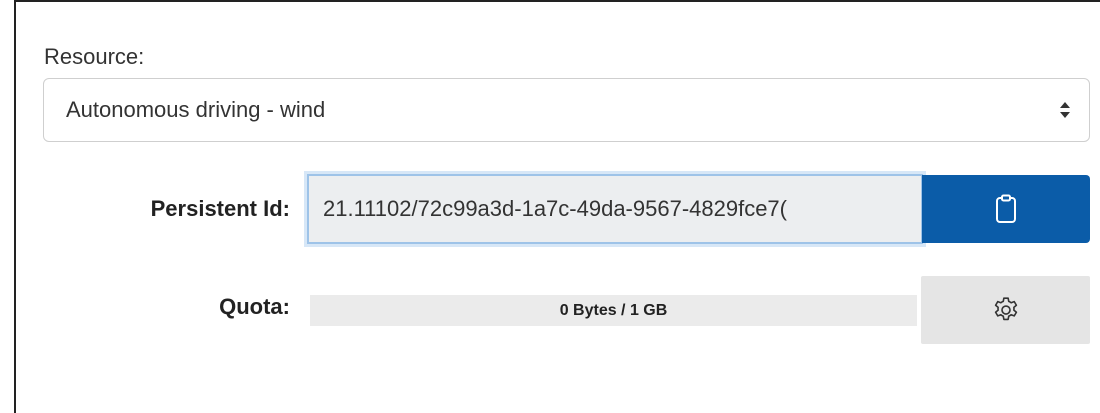 This screenshot has height=413, width=1100. I want to click on quota-progress-bar: 0 Bytes / 1 GB, so click(613, 310).